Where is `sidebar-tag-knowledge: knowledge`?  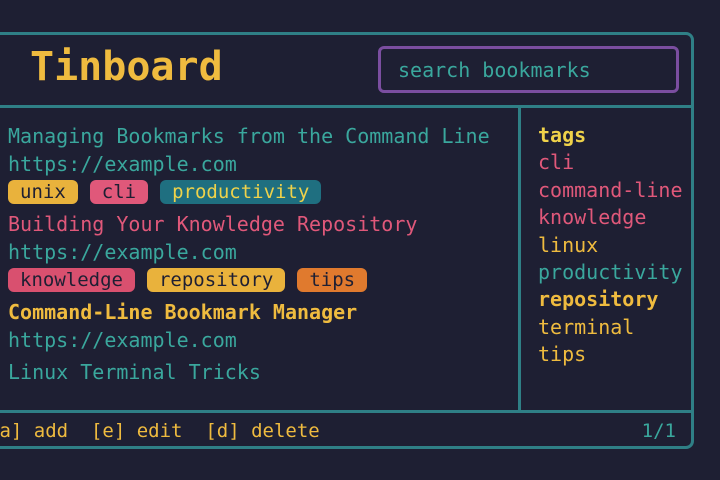
sidebar-tag-knowledge: knowledge is located at coordinates (610, 217).